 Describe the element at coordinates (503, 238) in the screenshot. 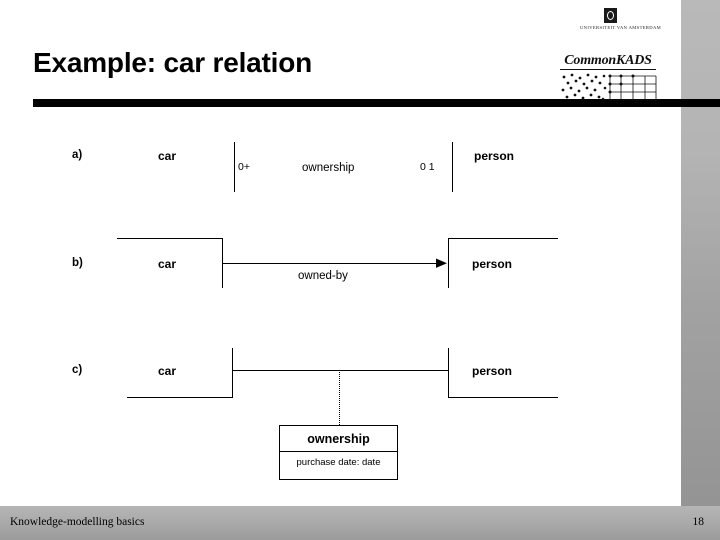

I see `entity-b-right-box-top` at that location.